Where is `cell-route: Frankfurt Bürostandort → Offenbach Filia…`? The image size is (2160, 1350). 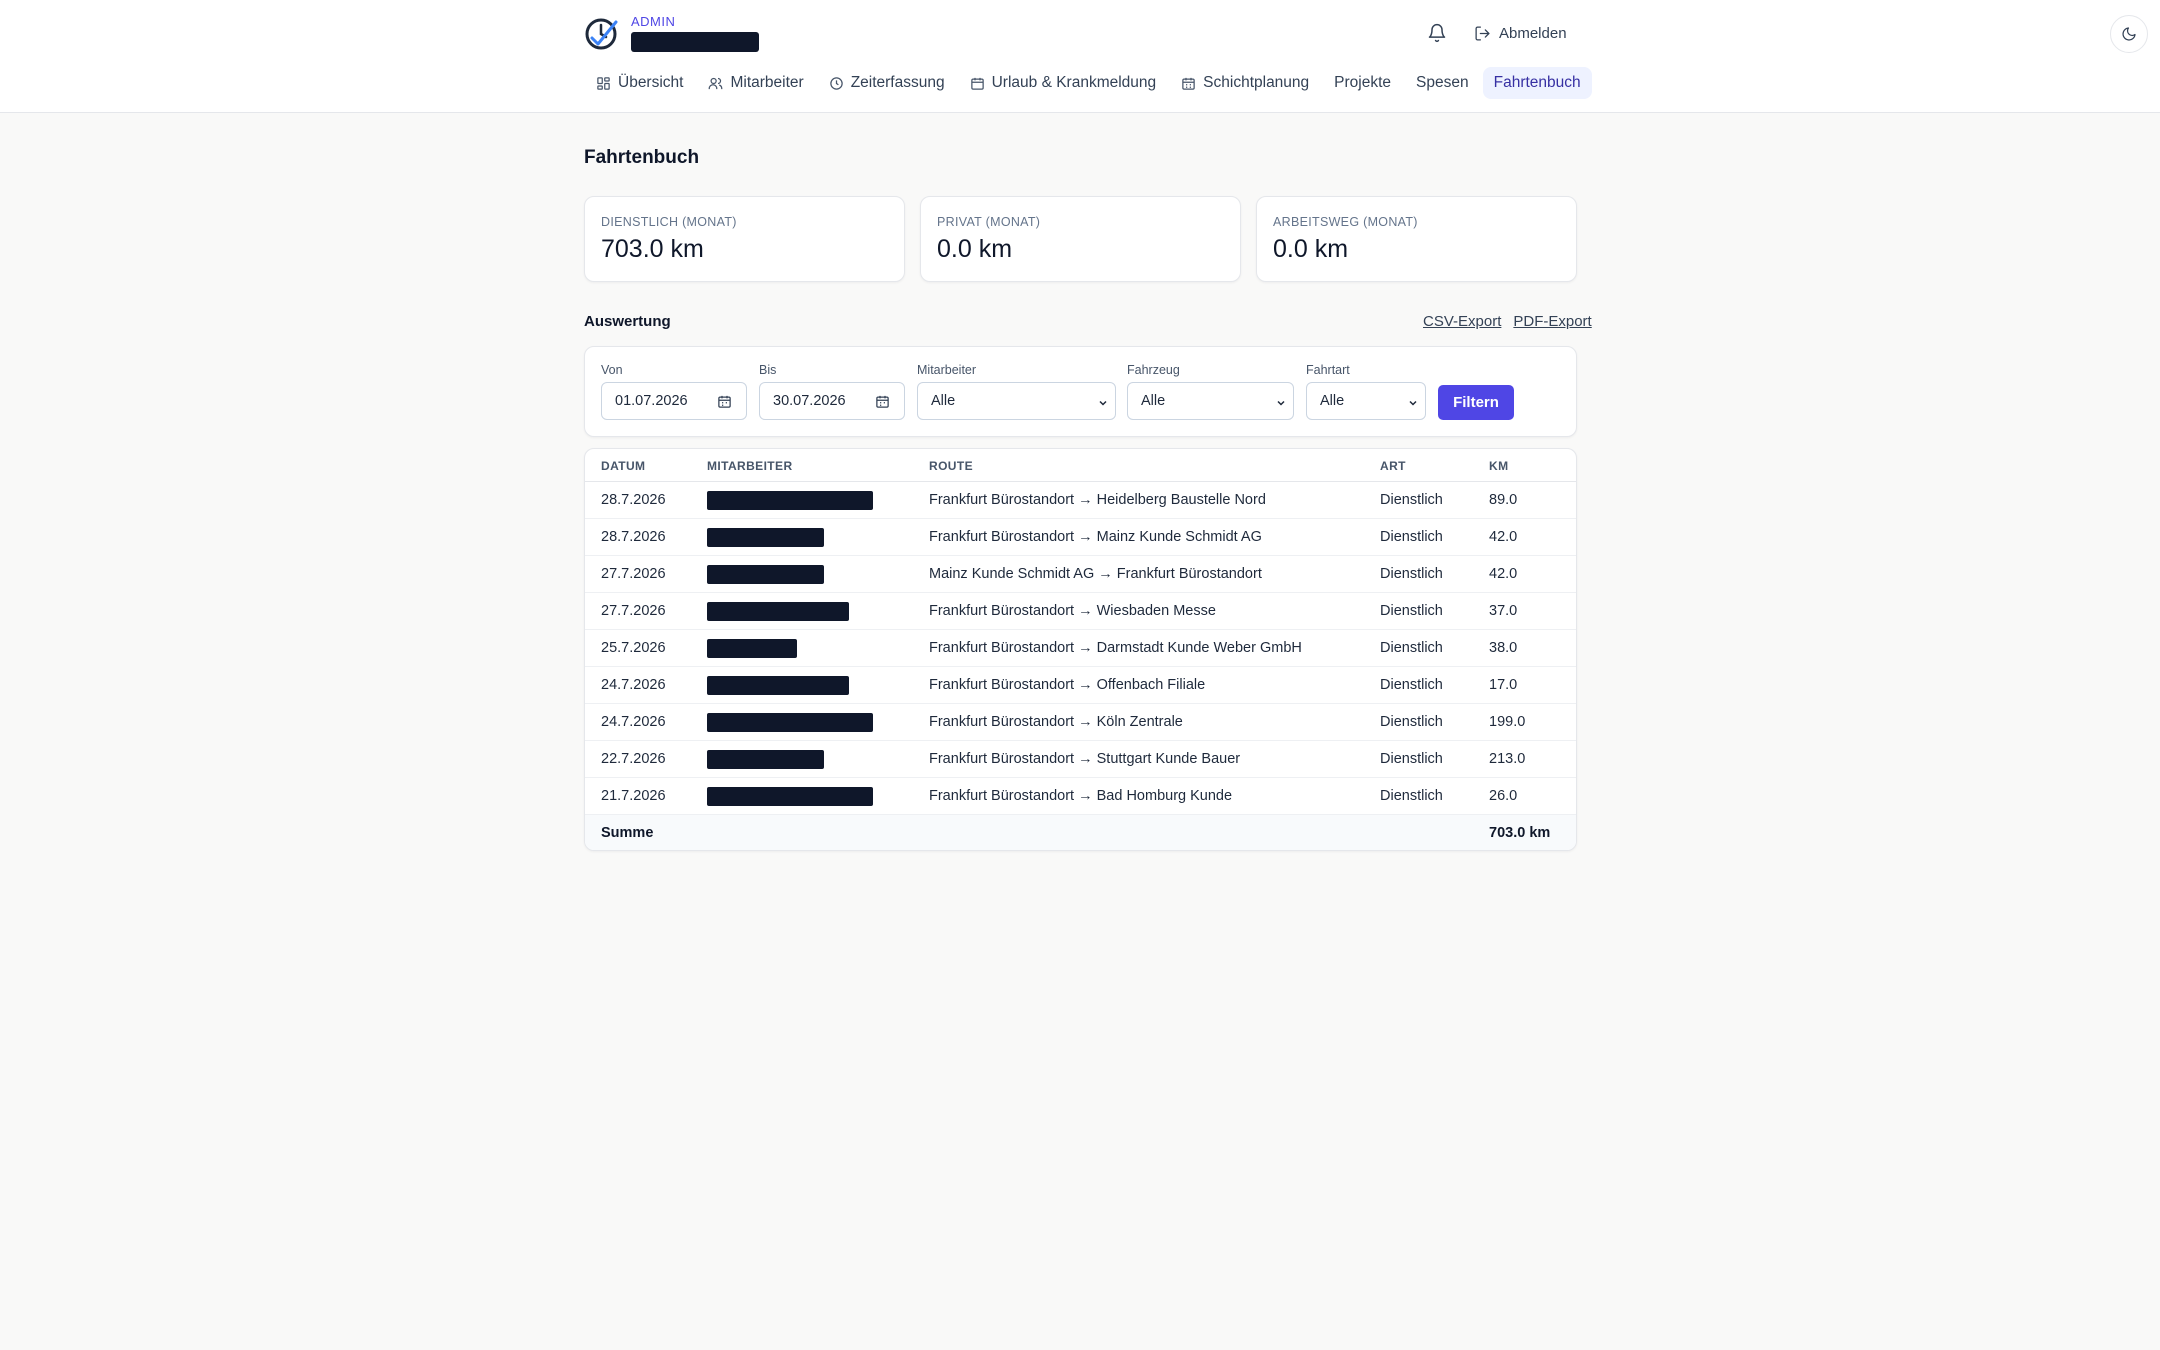
cell-route: Frankfurt Bürostandort → Offenbach Filia… is located at coordinates (1067, 685).